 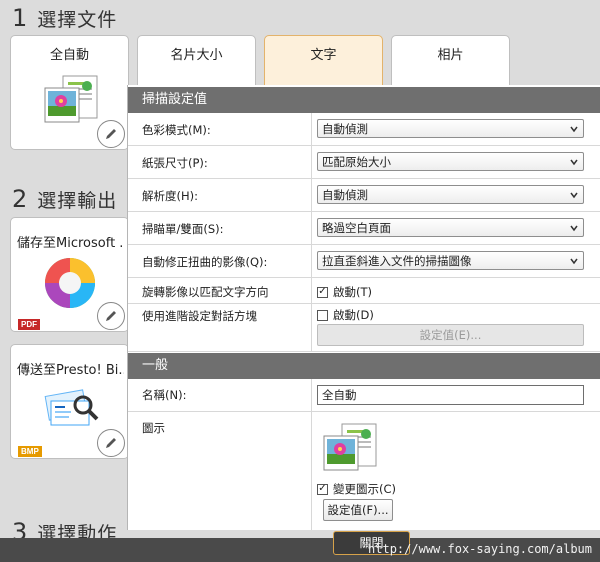 I want to click on change-icon-checkbox: ✓ 變更圖示(C), so click(x=356, y=489).